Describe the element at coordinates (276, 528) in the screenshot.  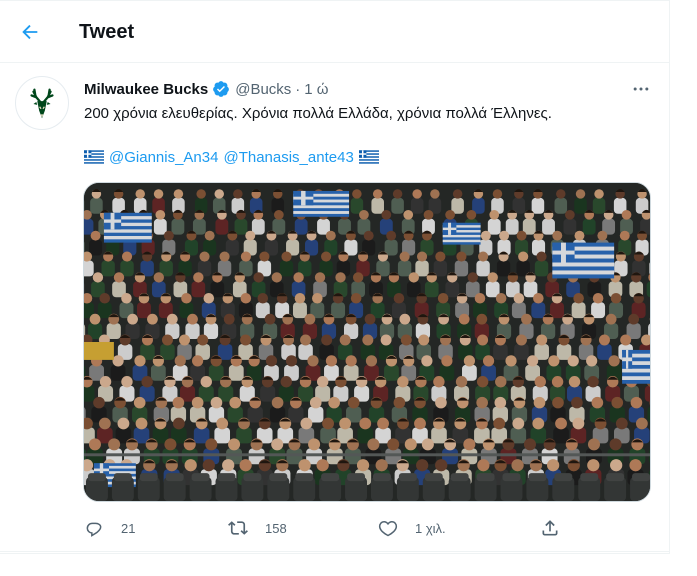
I see `retweet-count: 158` at that location.